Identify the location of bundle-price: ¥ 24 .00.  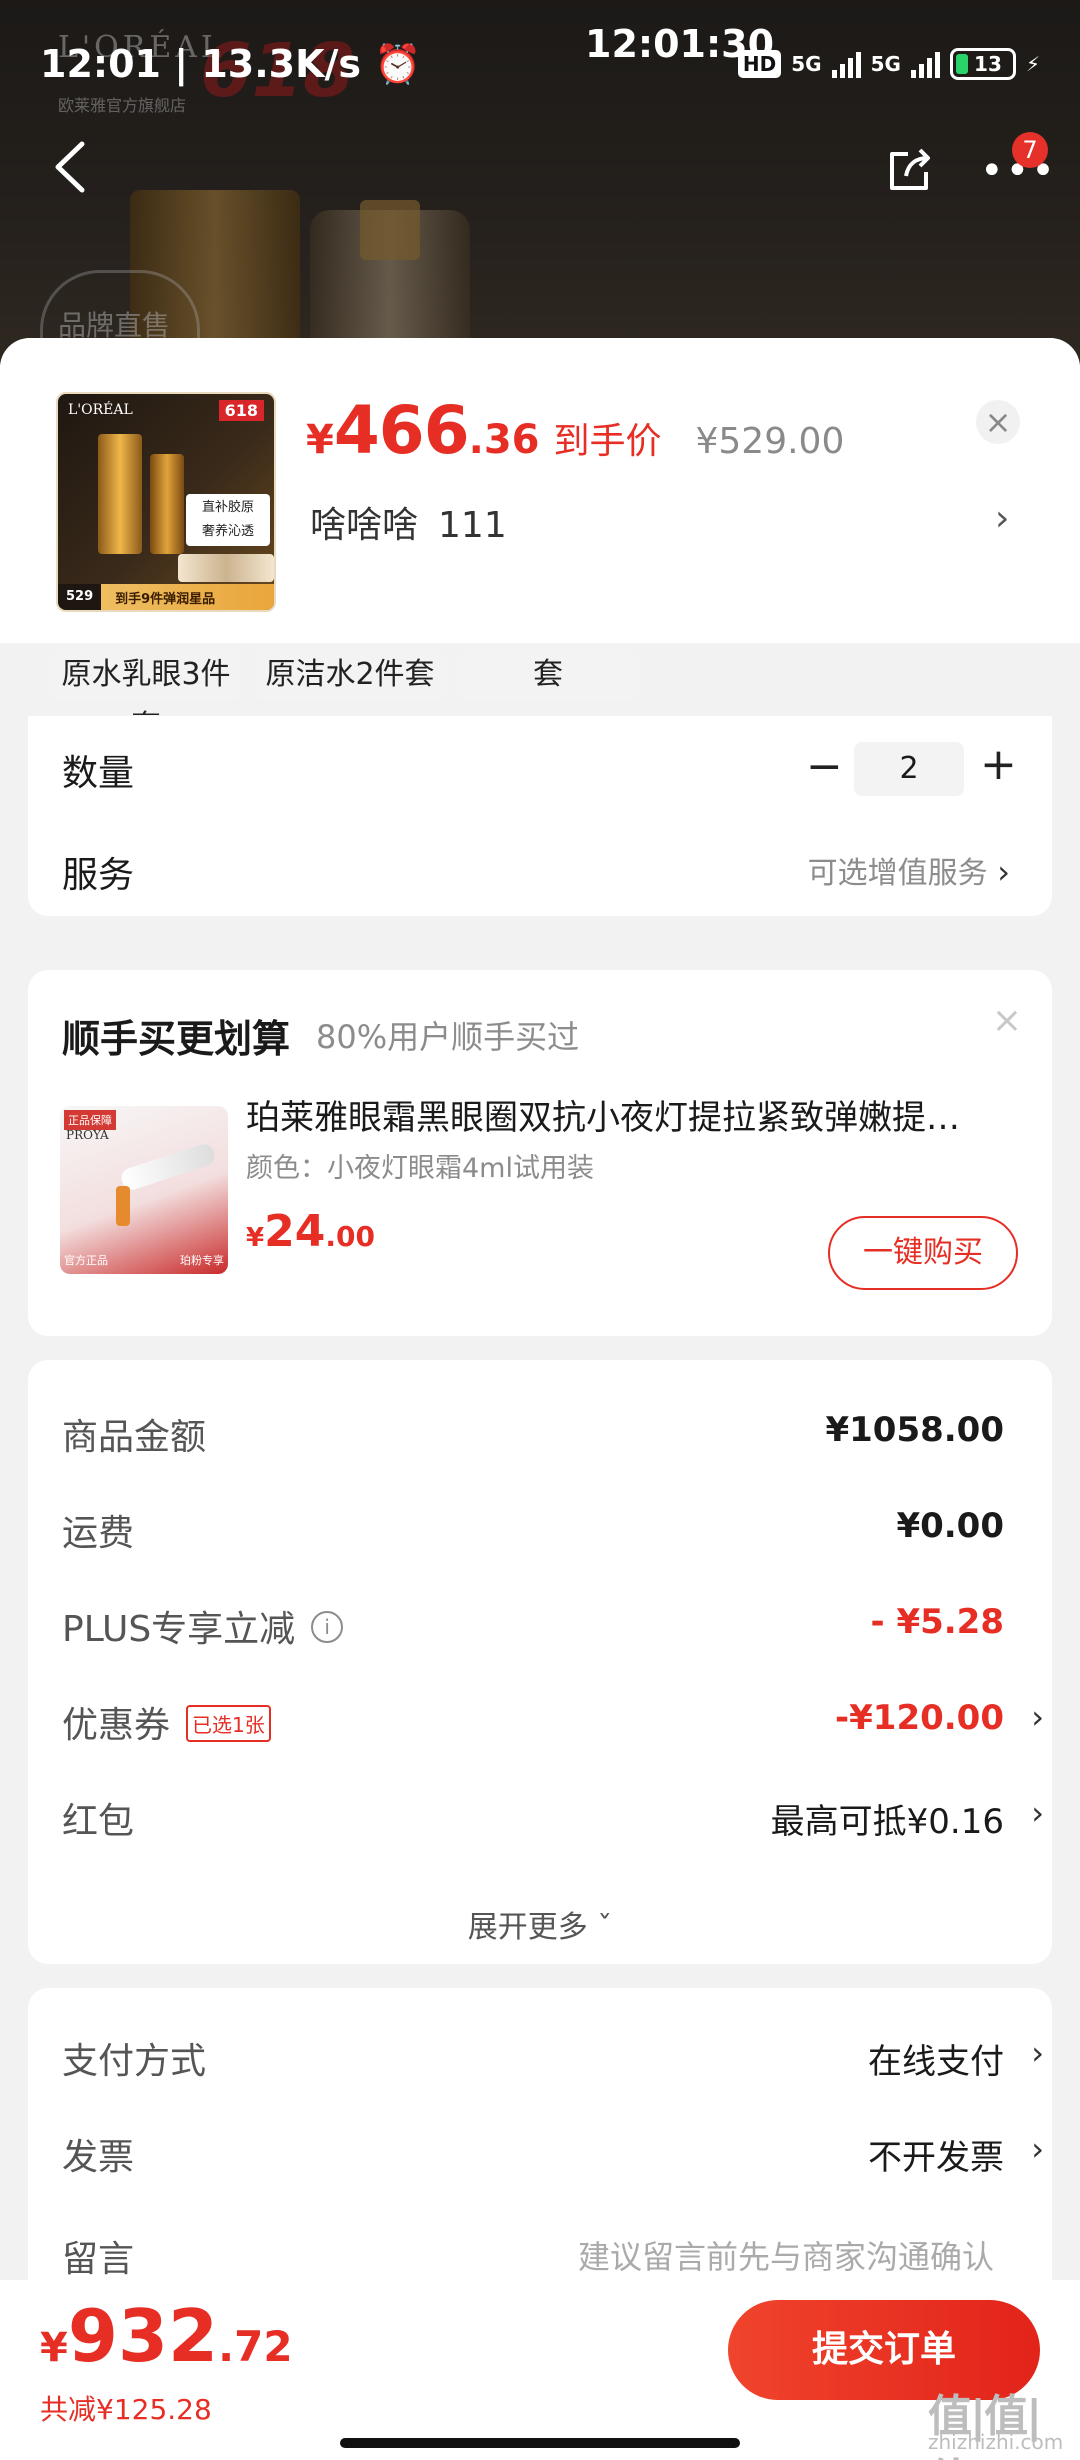
(310, 1231).